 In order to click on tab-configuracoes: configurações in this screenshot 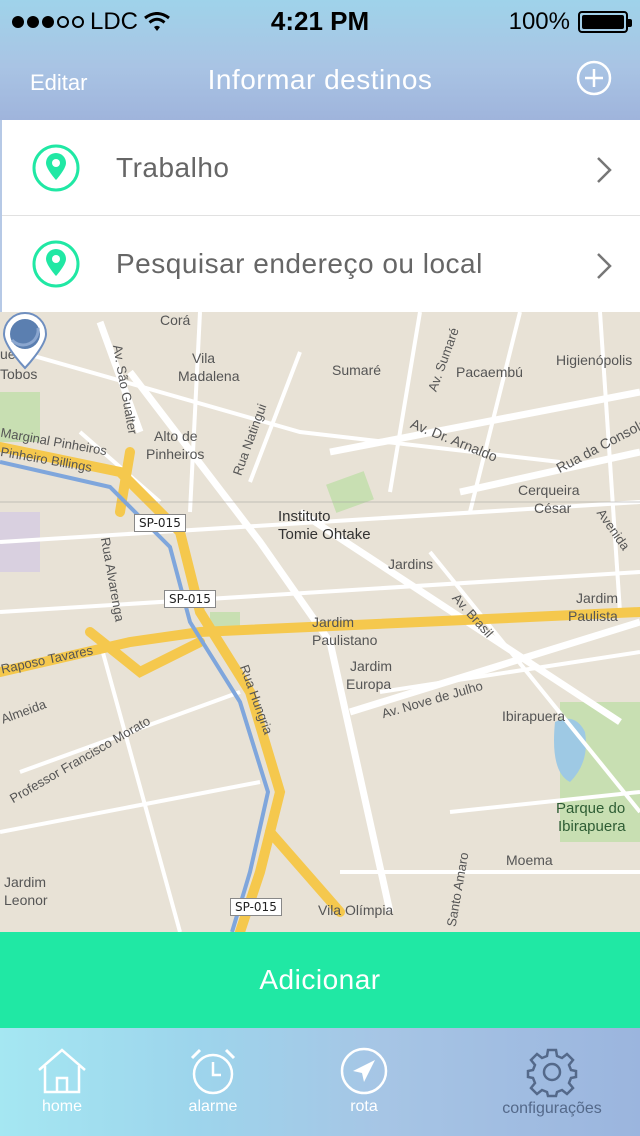, I will do `click(552, 1086)`.